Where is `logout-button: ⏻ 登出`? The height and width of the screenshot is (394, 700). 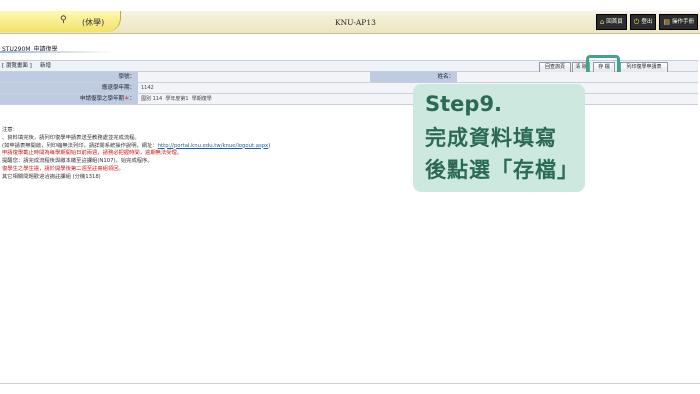 logout-button: ⏻ 登出 is located at coordinates (643, 22).